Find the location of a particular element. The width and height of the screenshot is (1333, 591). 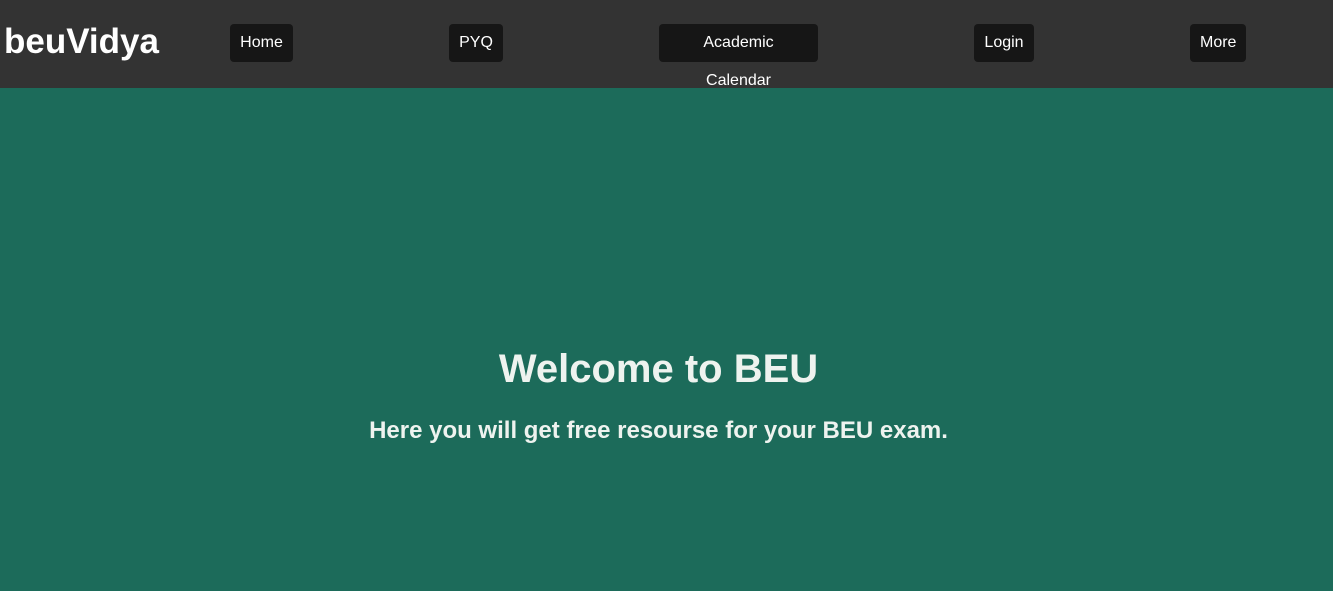

nav-home-button: Home is located at coordinates (261, 43).